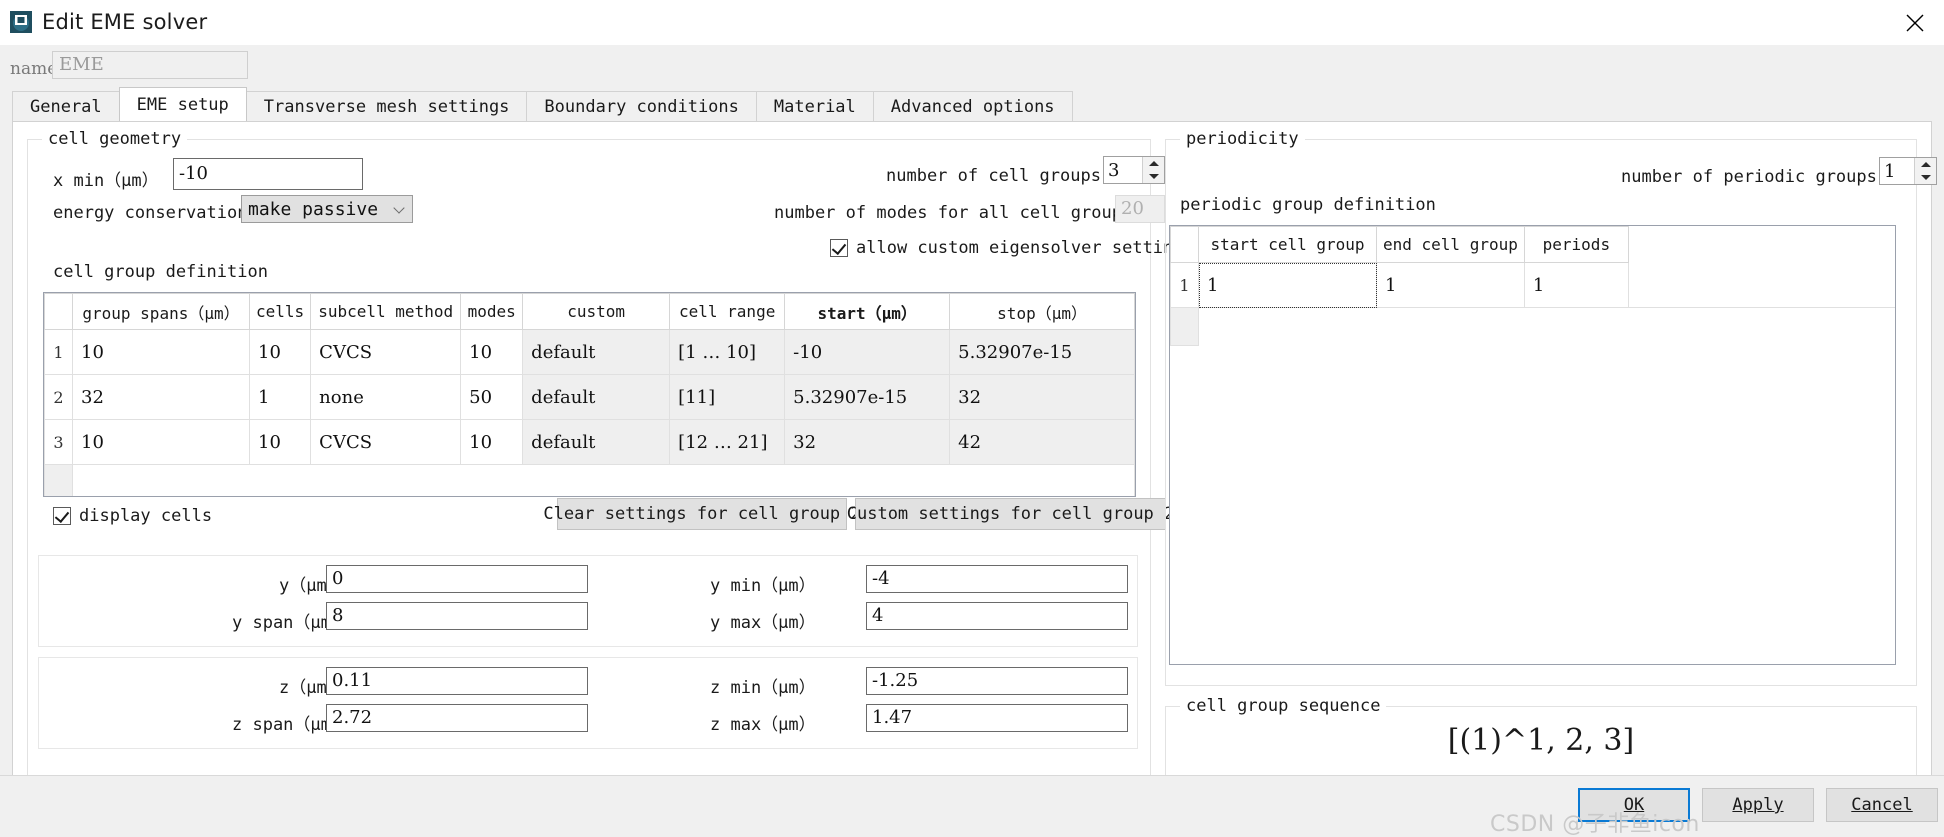  I want to click on app-icon, so click(21, 22).